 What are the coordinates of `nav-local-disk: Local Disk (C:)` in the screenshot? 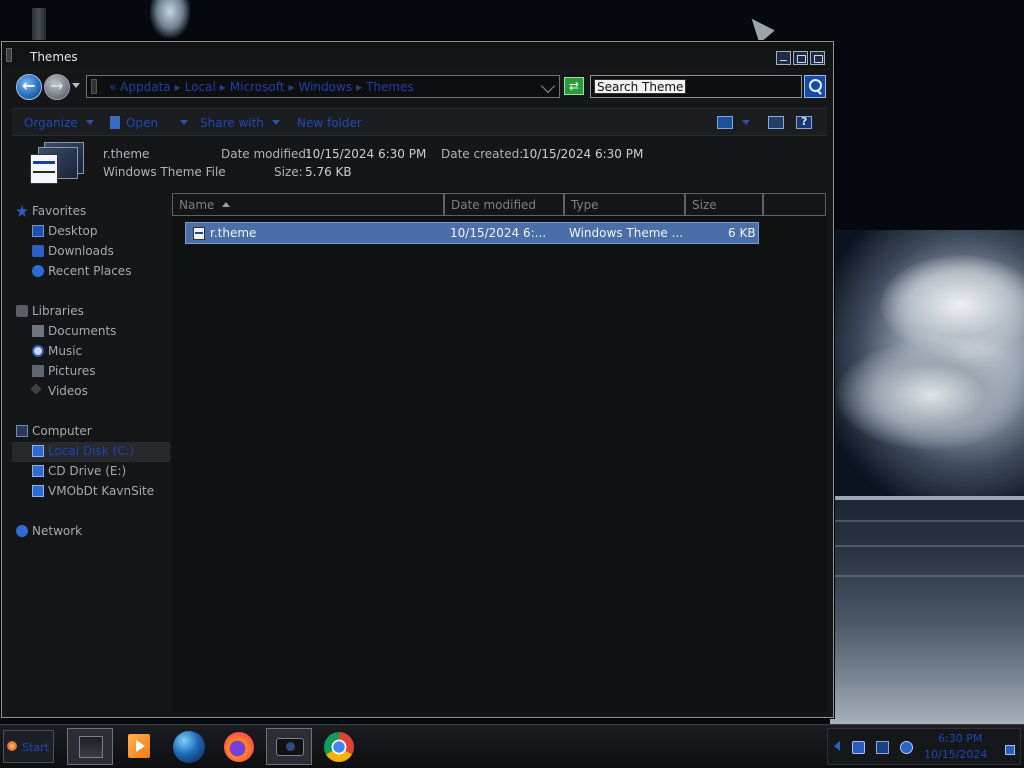 It's located at (83, 451).